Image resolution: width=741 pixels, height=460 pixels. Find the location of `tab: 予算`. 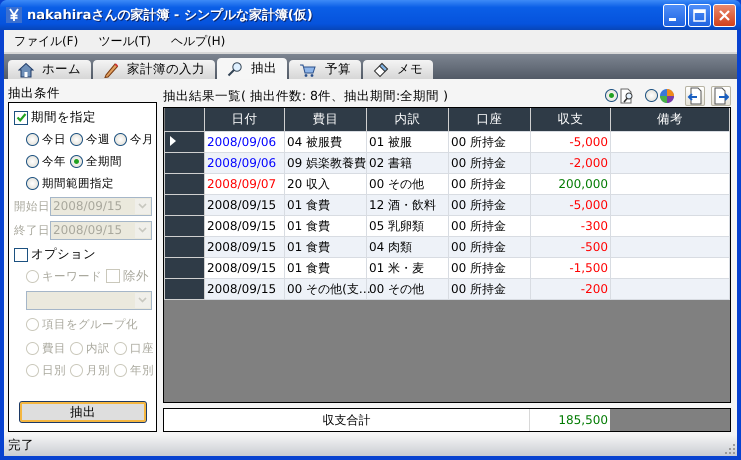

tab: 予算 is located at coordinates (325, 69).